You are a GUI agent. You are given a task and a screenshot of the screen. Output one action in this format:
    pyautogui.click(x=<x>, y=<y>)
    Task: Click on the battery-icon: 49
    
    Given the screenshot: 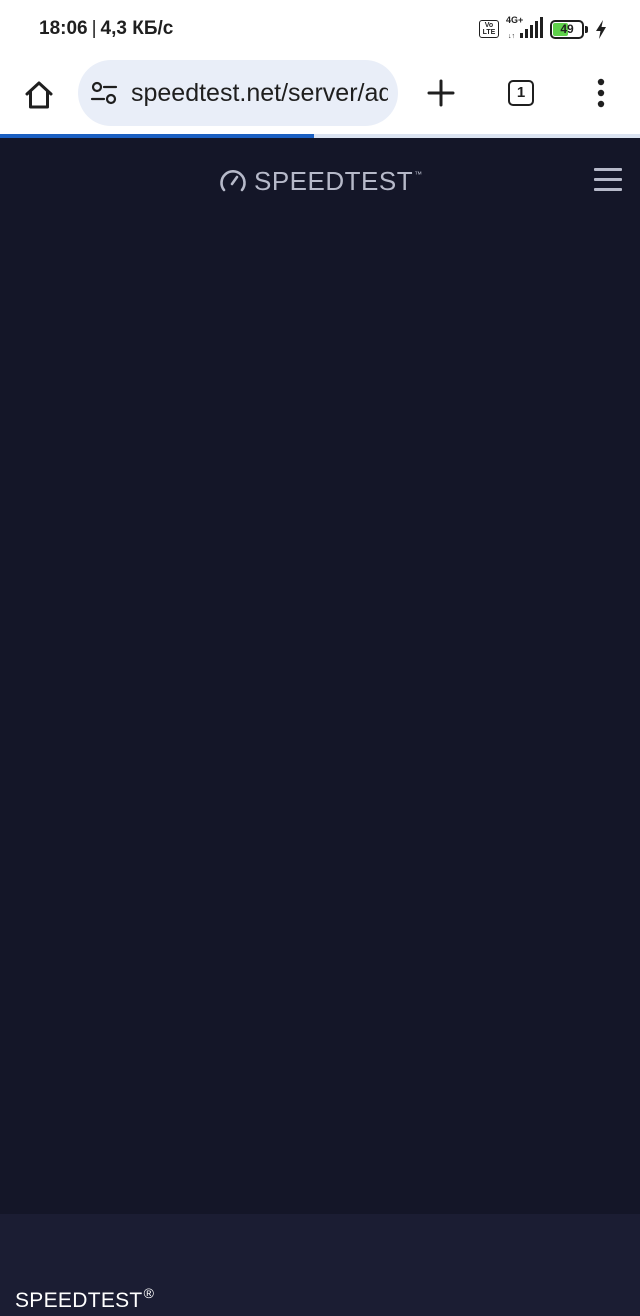 What is the action you would take?
    pyautogui.click(x=569, y=29)
    